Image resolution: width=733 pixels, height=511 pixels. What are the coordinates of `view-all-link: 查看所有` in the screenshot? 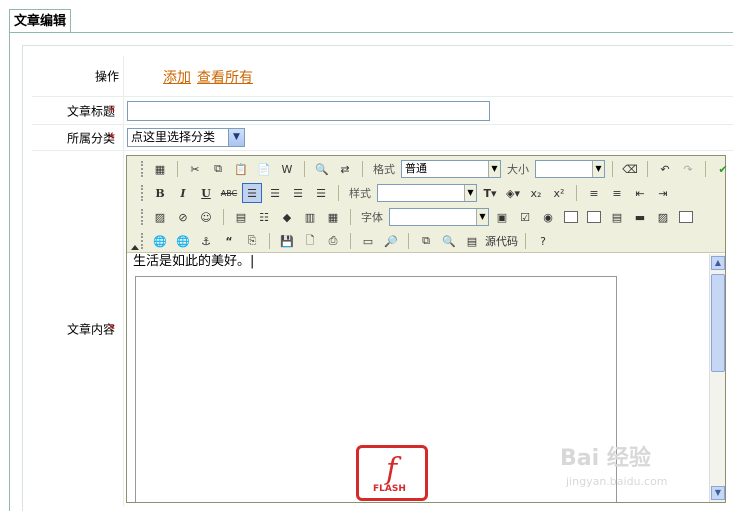 It's located at (225, 77).